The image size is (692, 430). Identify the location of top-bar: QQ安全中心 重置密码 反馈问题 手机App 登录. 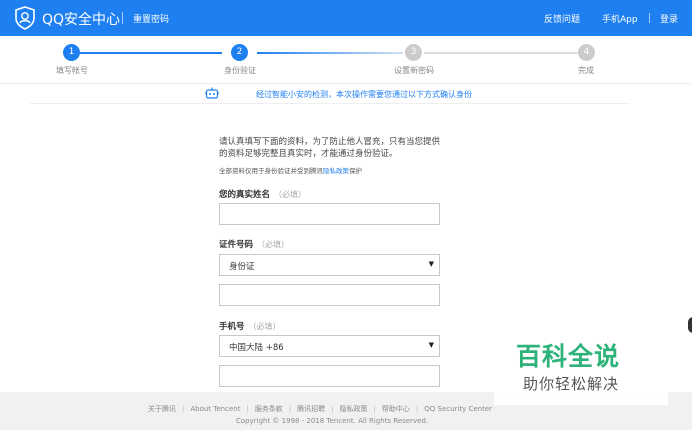
(346, 18).